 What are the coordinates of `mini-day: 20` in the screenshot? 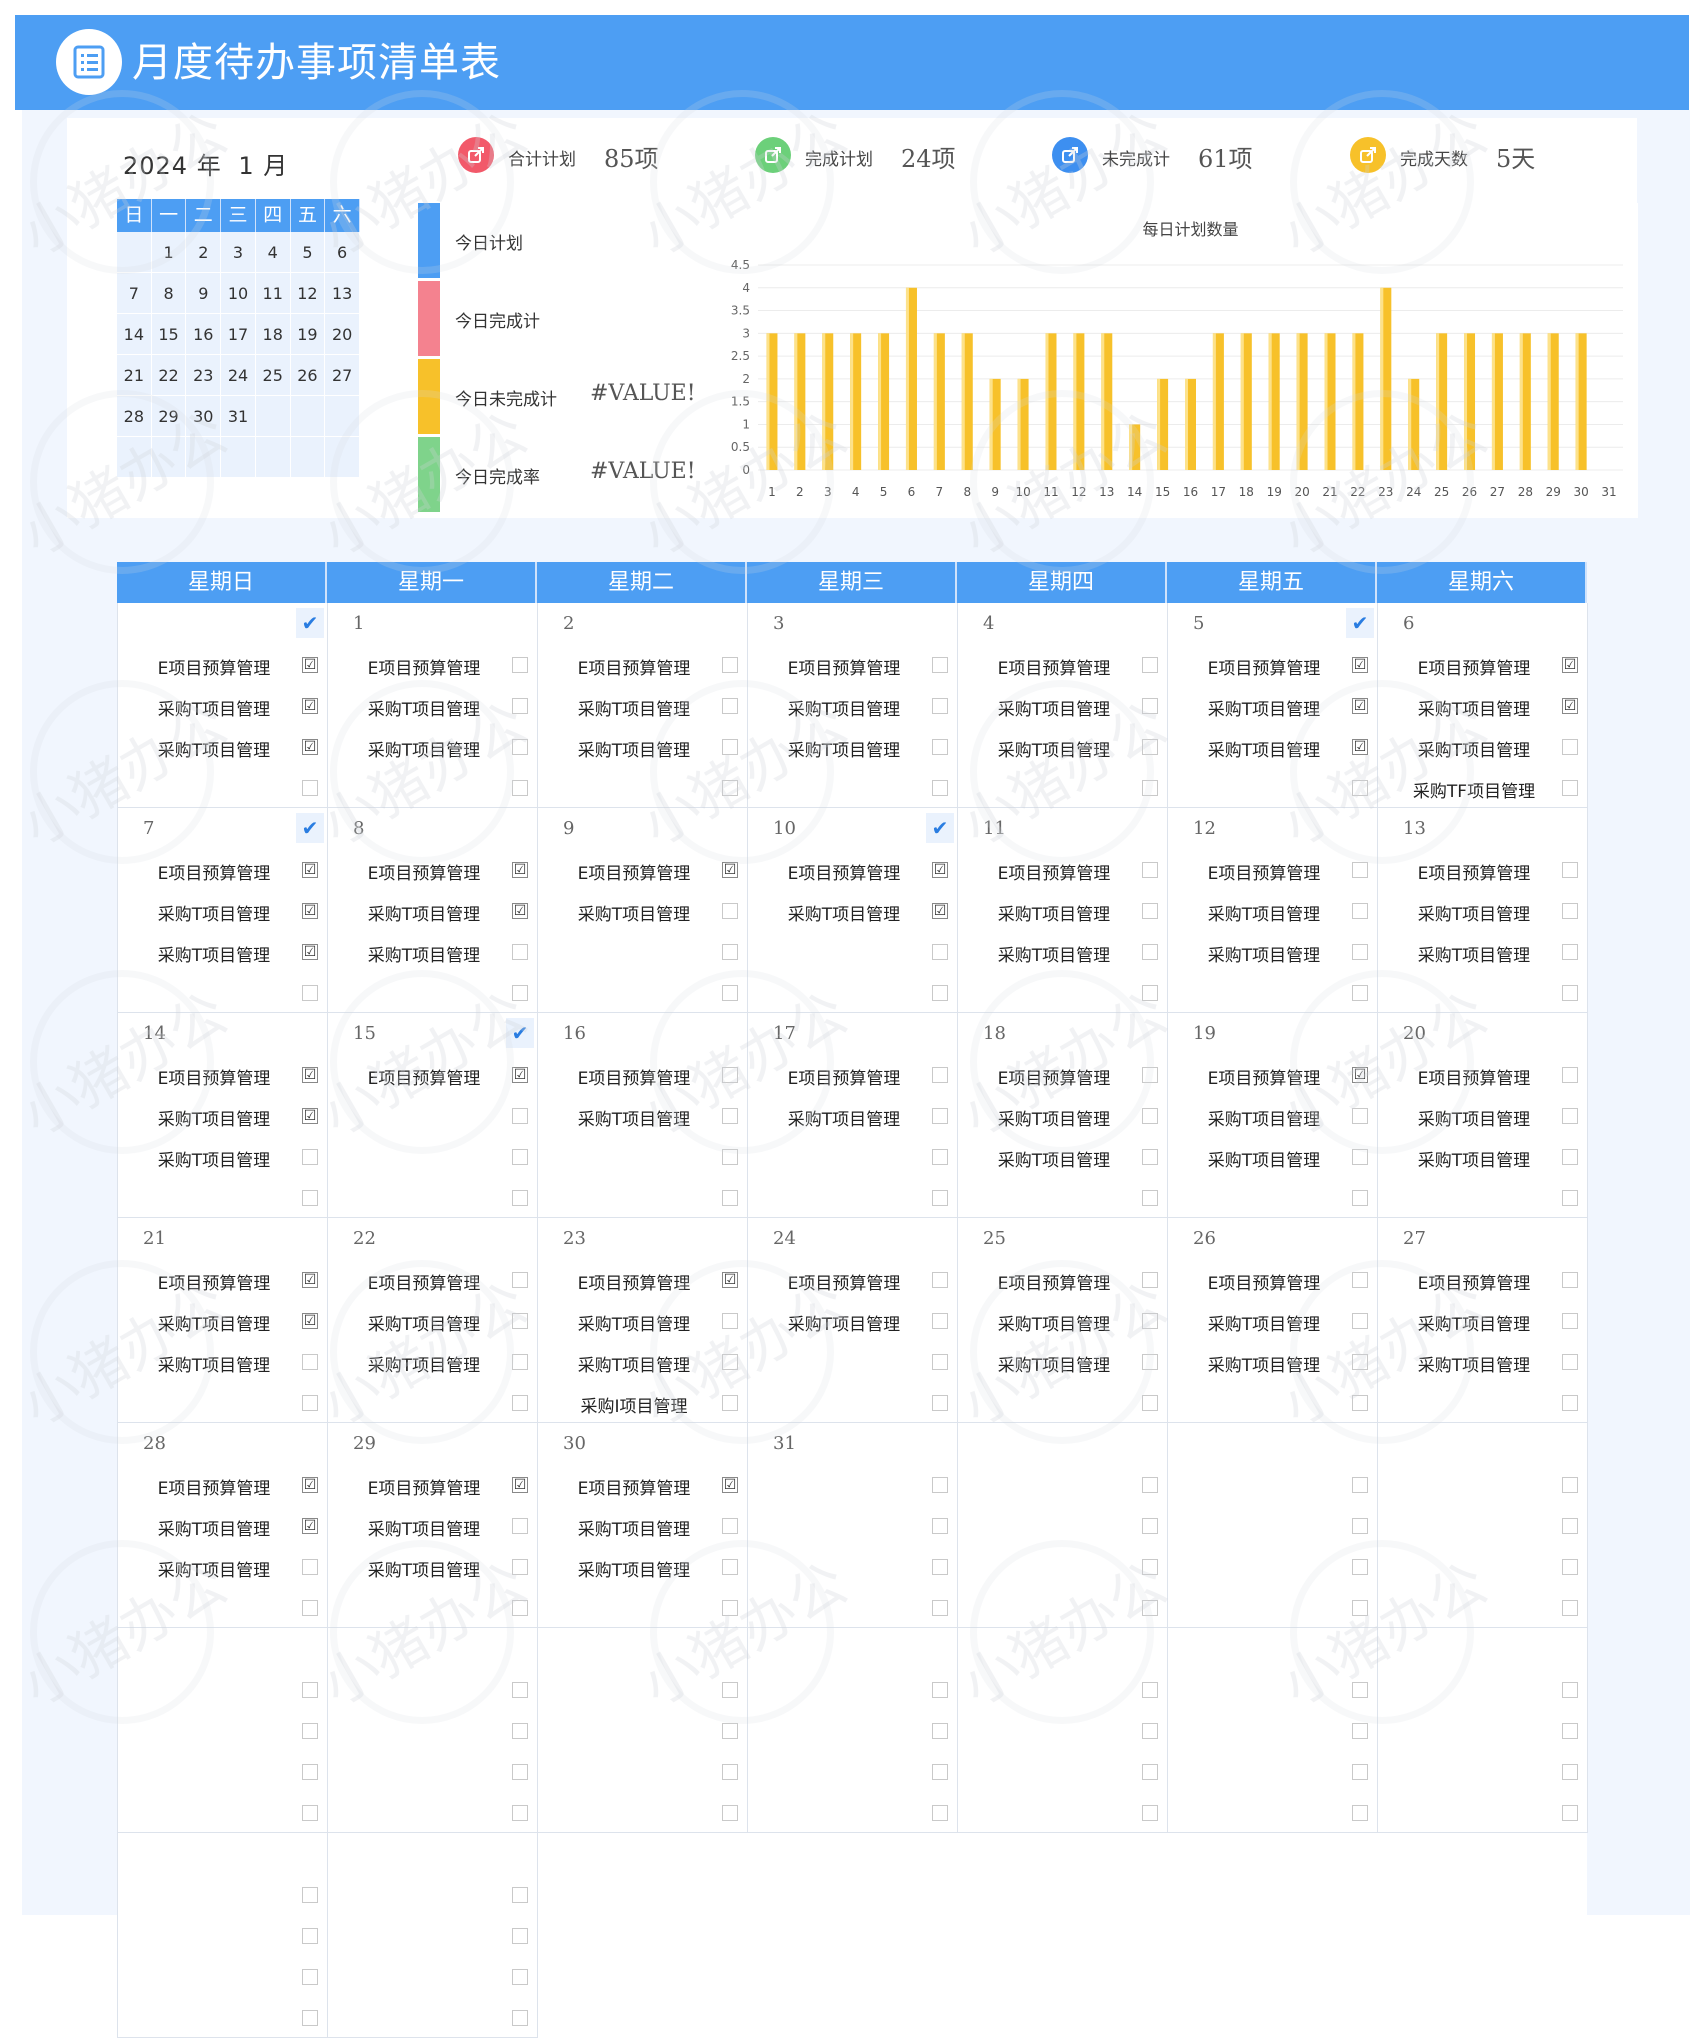 It's located at (342, 334).